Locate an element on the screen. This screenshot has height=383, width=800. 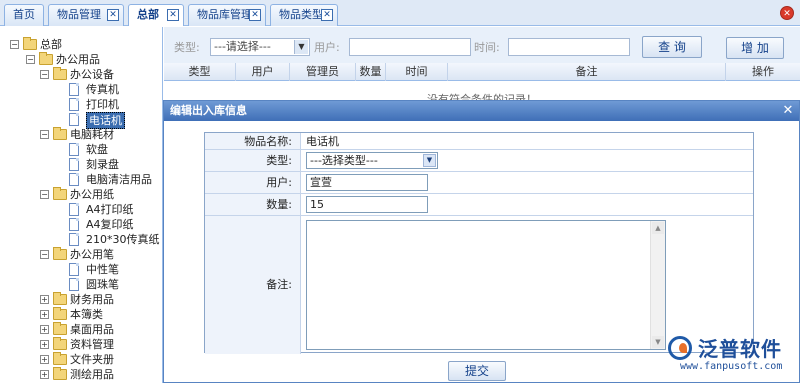
column-header-remark: 备注 is located at coordinates (587, 72).